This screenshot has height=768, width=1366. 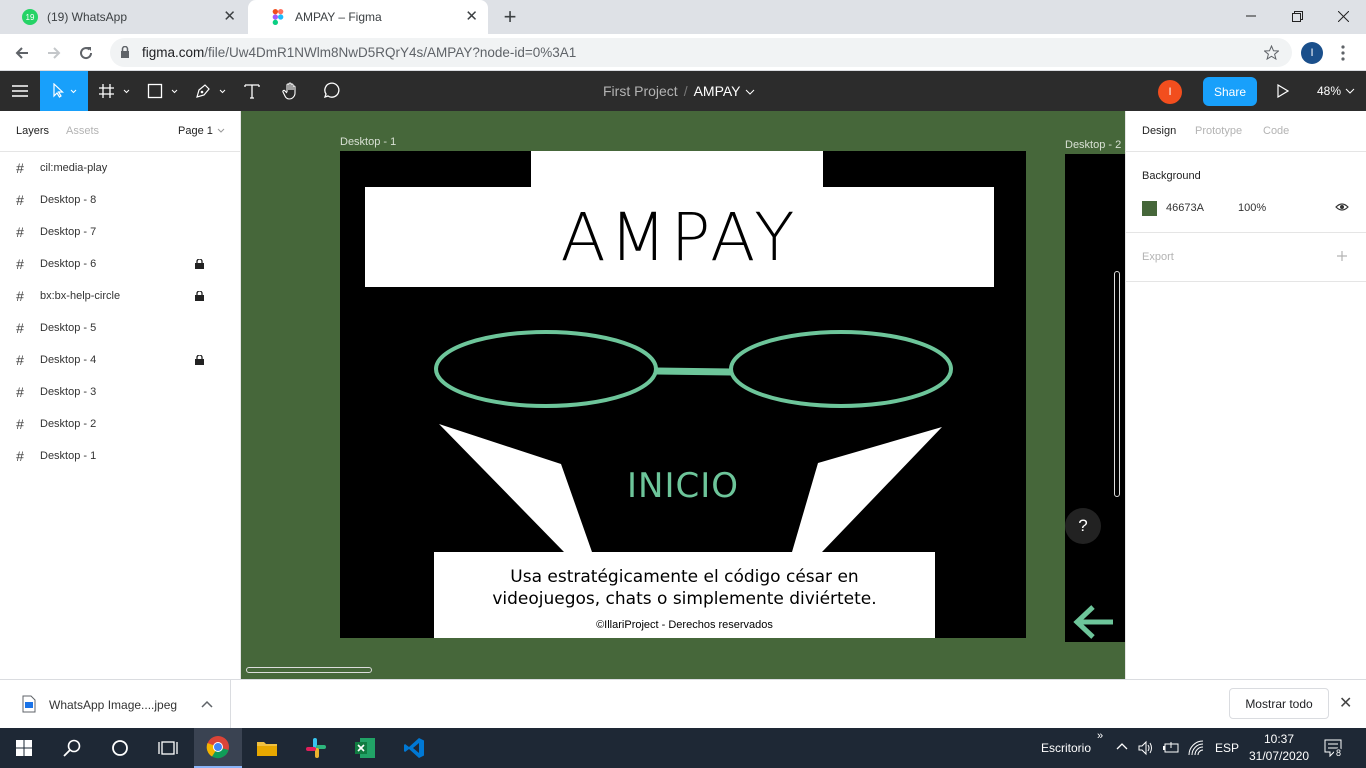 I want to click on hand-tool-button, so click(x=291, y=91).